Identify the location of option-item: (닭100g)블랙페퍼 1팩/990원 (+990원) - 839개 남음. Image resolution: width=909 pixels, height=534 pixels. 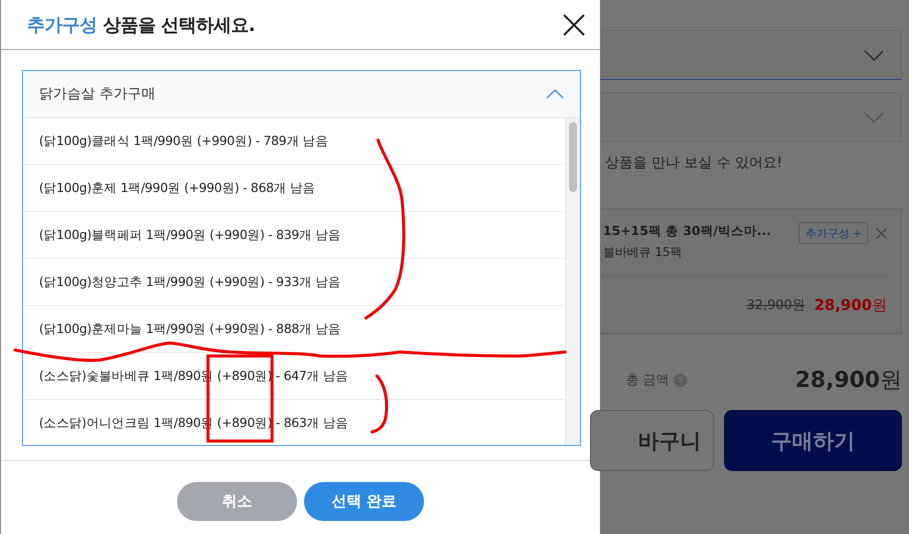
(294, 235).